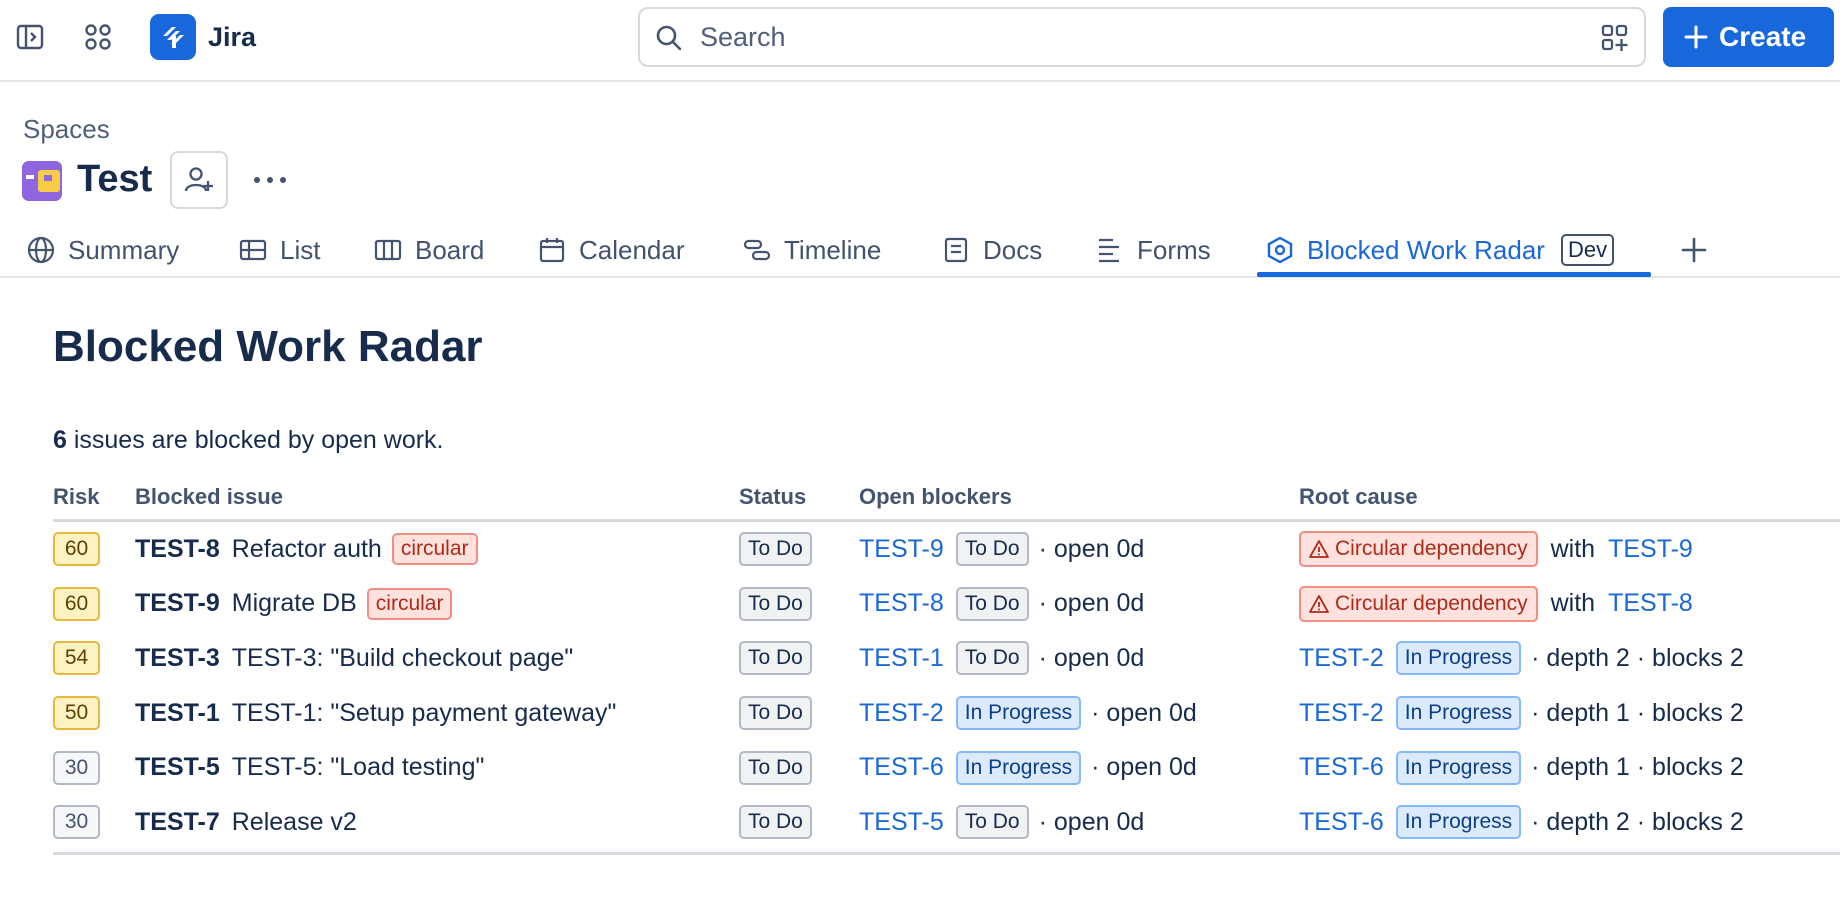 The height and width of the screenshot is (900, 1840). I want to click on ai-search-icon, so click(1615, 38).